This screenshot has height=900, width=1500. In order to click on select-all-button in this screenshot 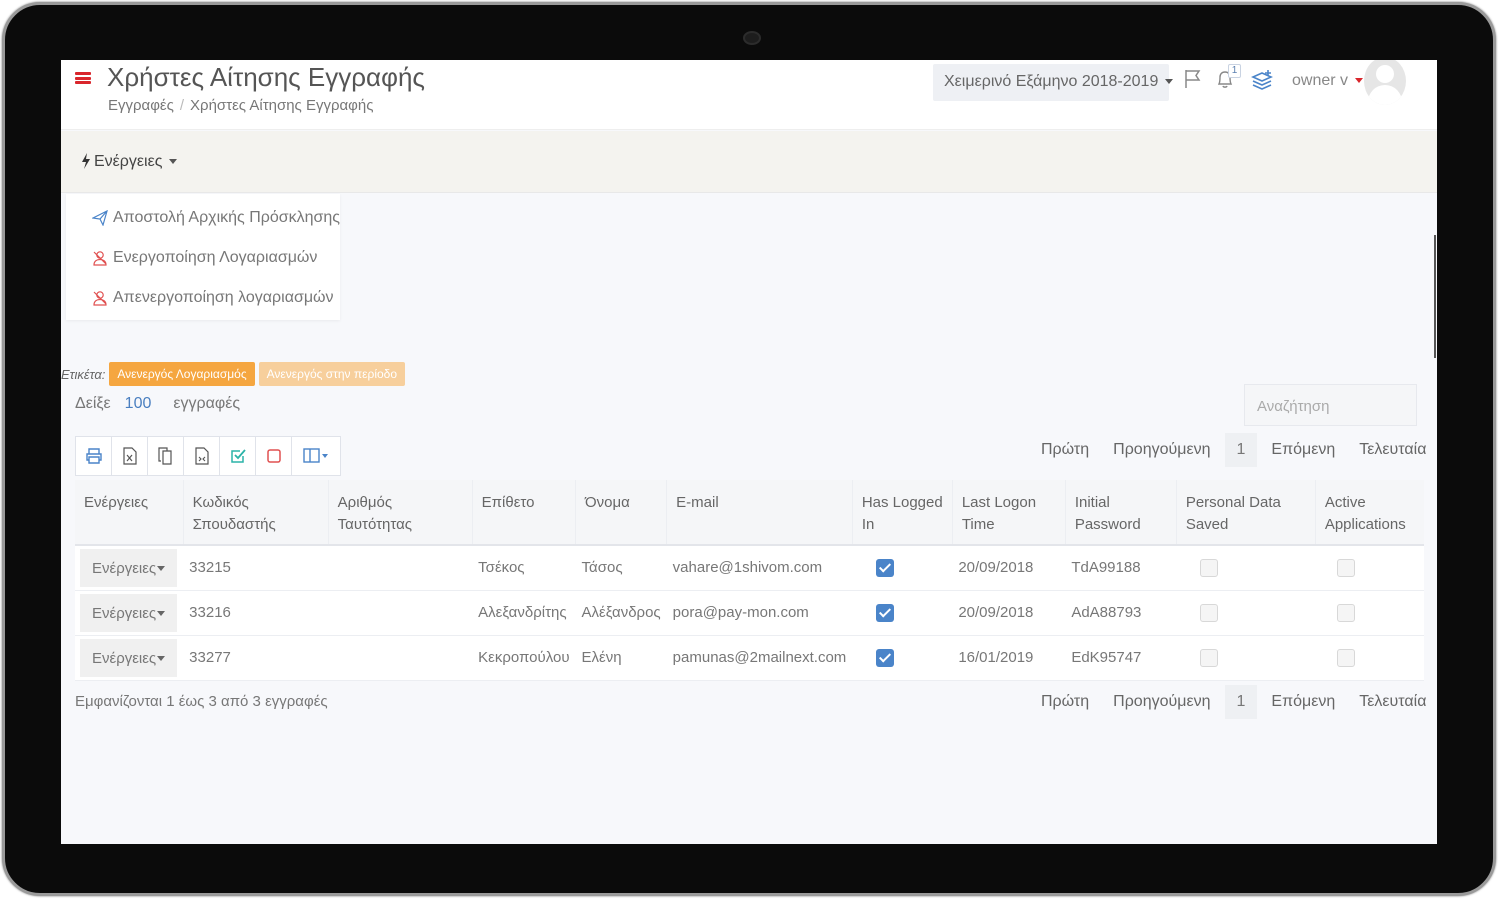, I will do `click(238, 456)`.